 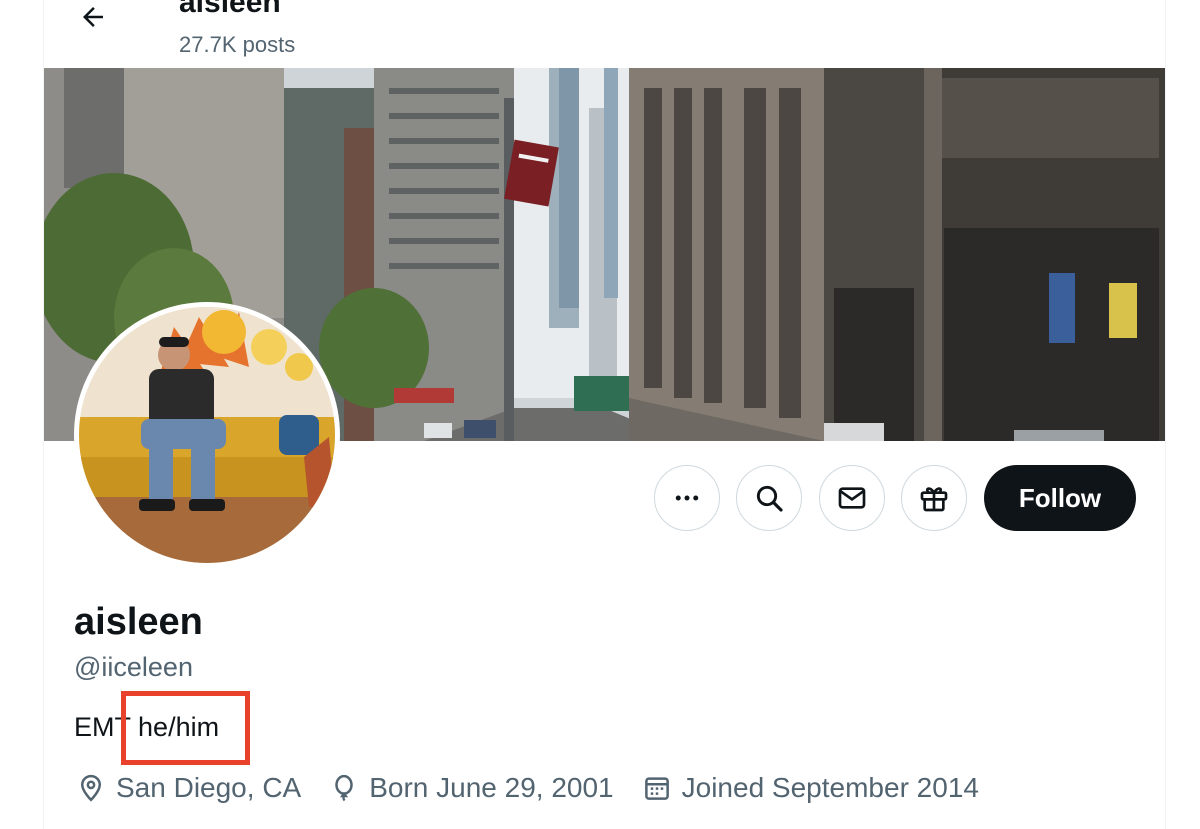 I want to click on search-icon, so click(x=769, y=498).